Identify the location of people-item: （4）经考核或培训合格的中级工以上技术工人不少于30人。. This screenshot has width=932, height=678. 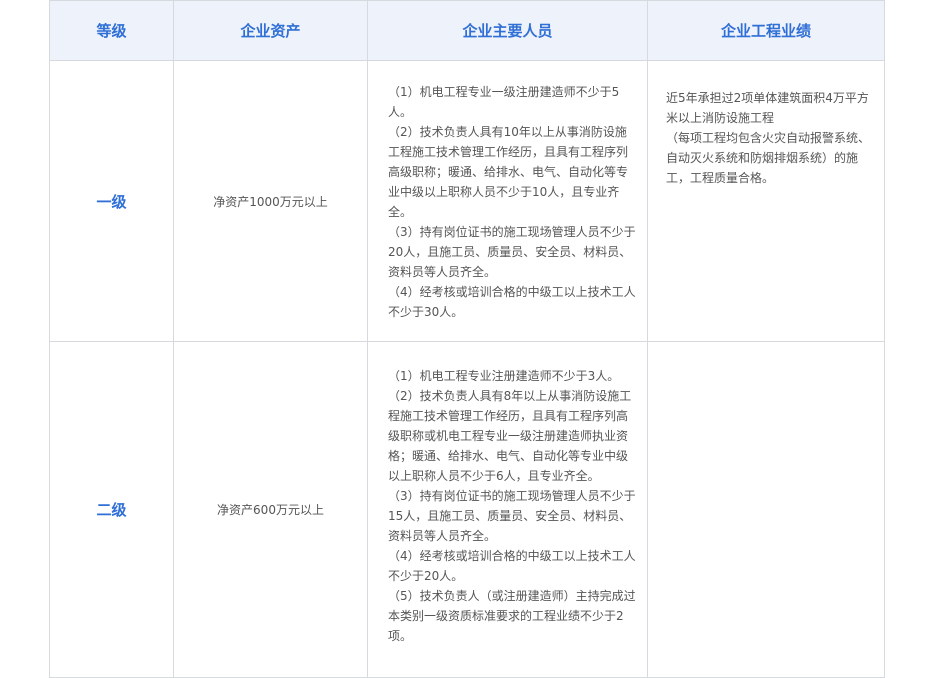
(512, 302).